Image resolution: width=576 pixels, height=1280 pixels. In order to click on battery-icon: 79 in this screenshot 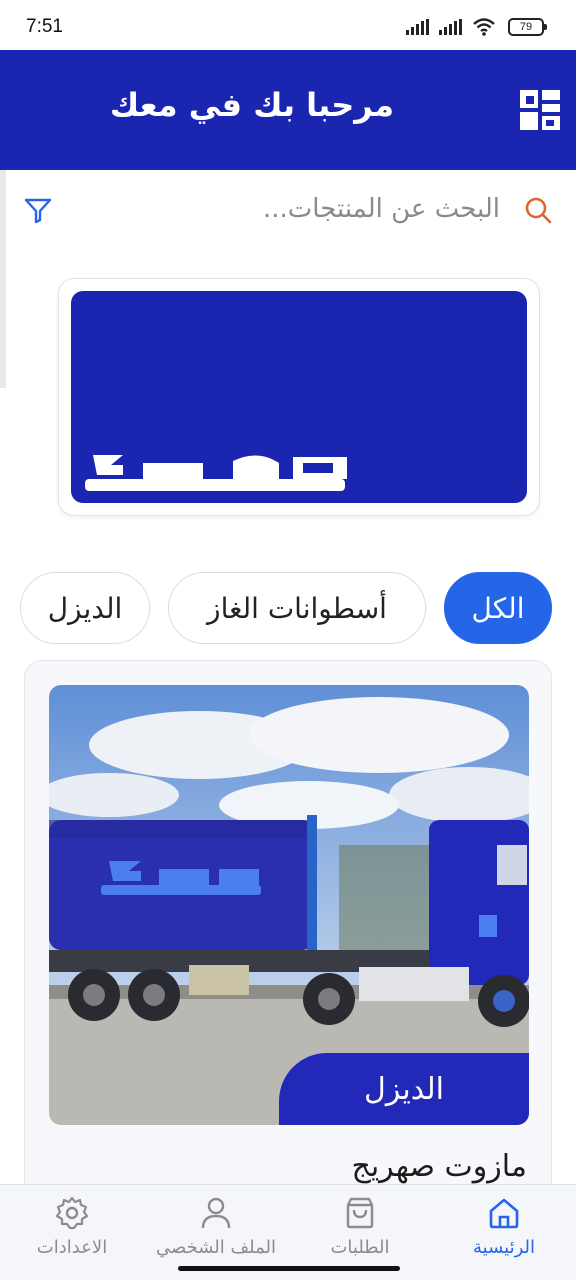, I will do `click(527, 27)`.